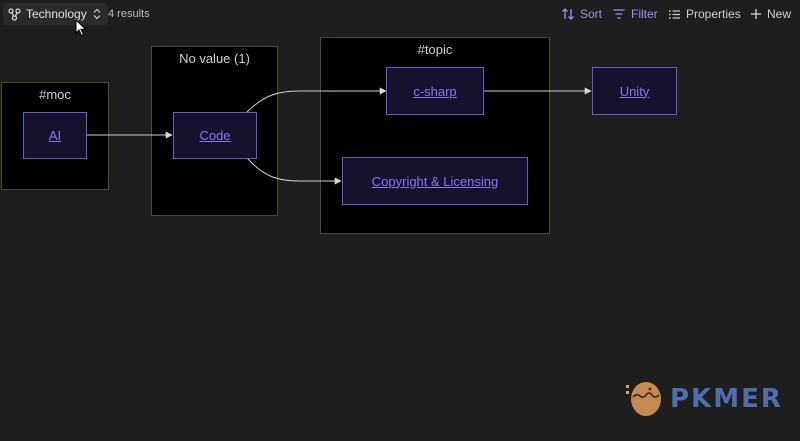  What do you see at coordinates (568, 14) in the screenshot?
I see `sort-icon` at bounding box center [568, 14].